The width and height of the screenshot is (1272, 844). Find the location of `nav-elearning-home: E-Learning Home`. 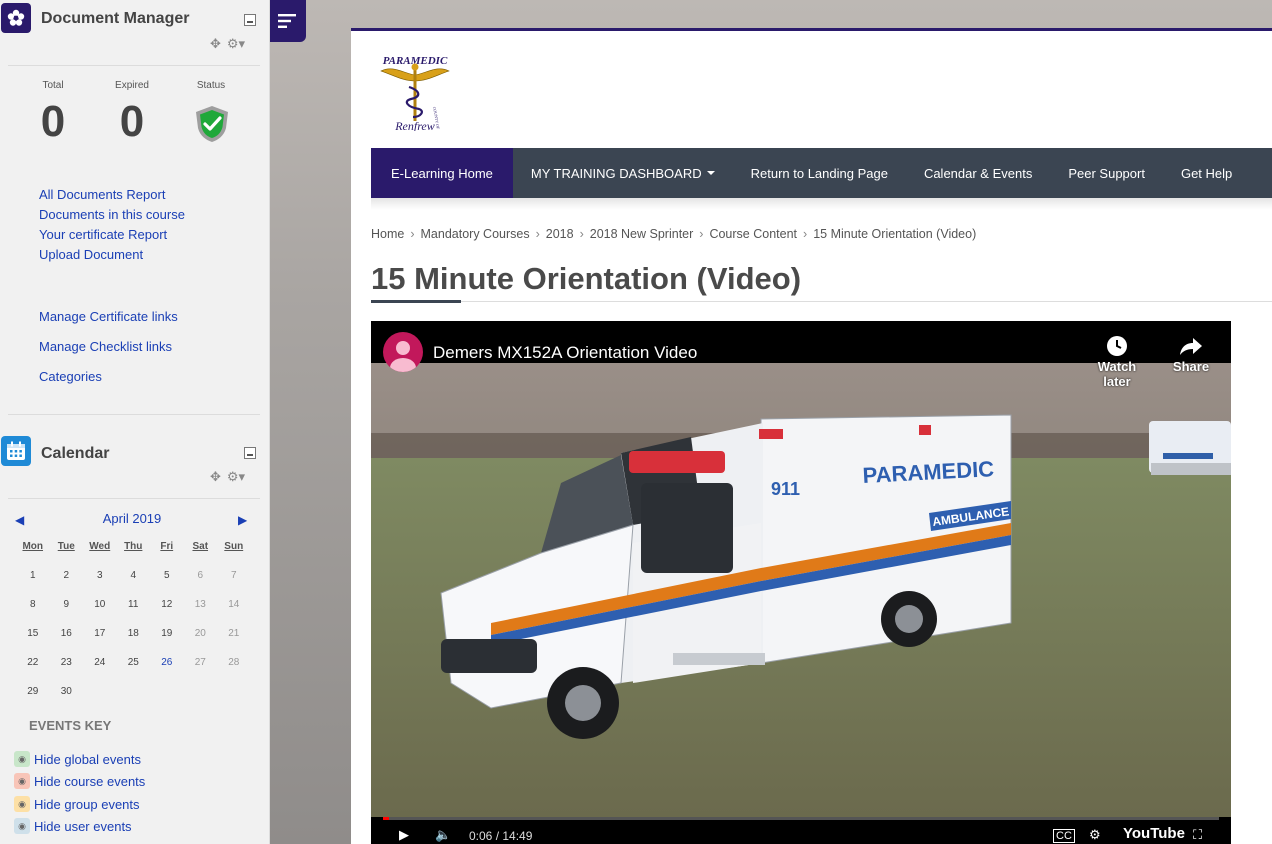

nav-elearning-home: E-Learning Home is located at coordinates (442, 173).